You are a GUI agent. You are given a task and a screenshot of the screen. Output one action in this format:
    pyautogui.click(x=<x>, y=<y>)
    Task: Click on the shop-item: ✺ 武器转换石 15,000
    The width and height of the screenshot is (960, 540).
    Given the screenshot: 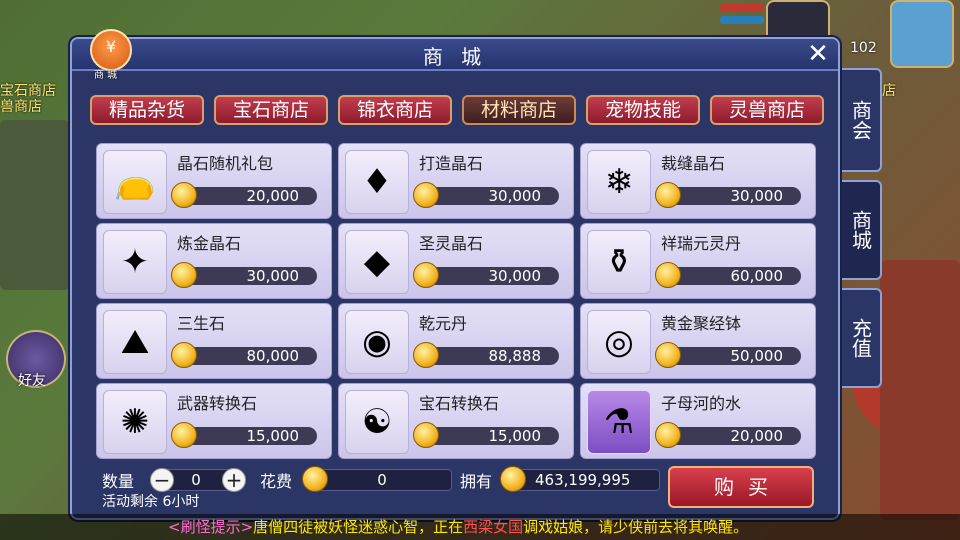 What is the action you would take?
    pyautogui.click(x=214, y=421)
    